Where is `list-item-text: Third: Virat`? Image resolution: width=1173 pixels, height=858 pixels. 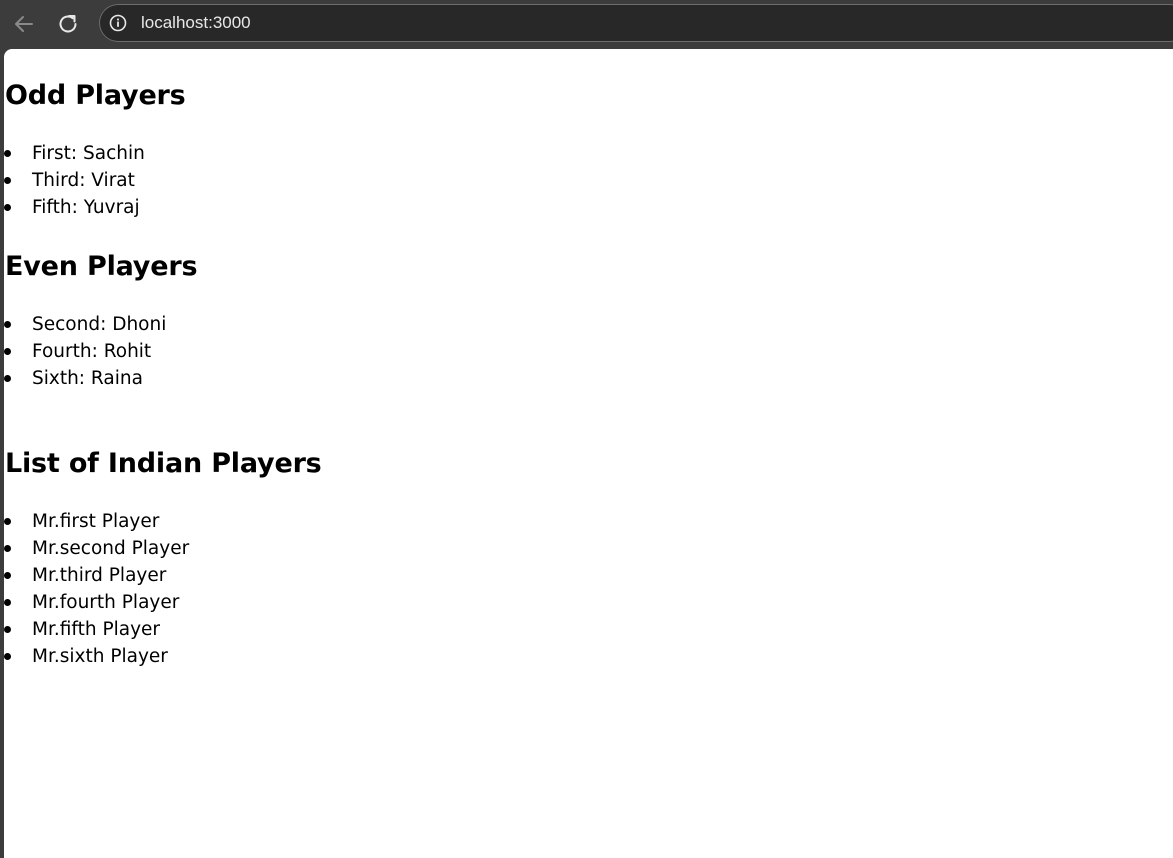
list-item-text: Third: Virat is located at coordinates (83, 180).